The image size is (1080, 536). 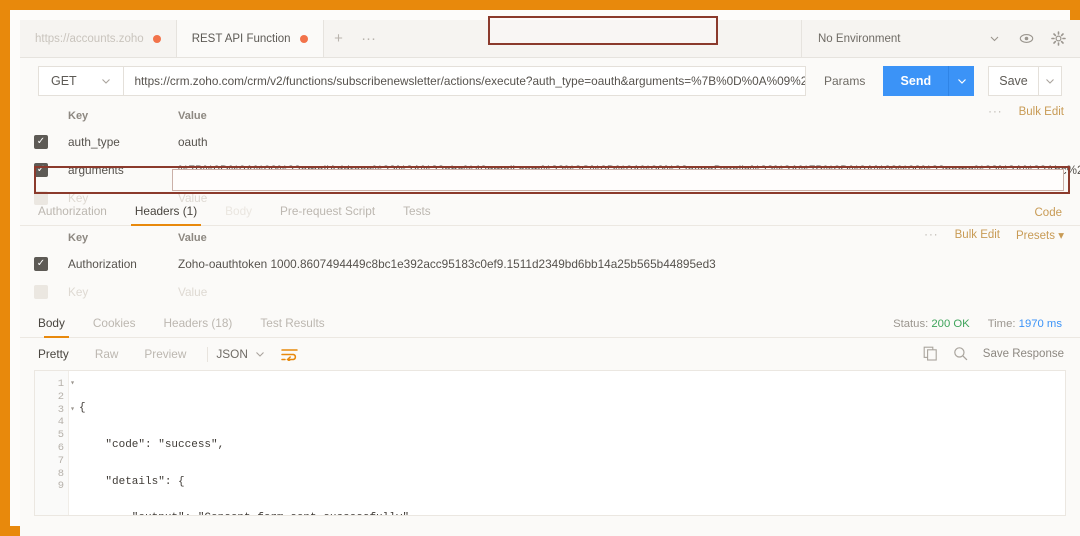 What do you see at coordinates (51, 264) in the screenshot?
I see `headers-row-checkbox-cell: ✓` at bounding box center [51, 264].